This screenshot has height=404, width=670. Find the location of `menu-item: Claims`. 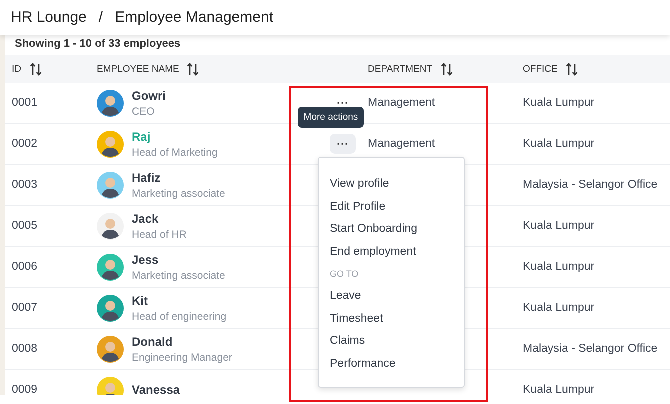

menu-item: Claims is located at coordinates (342, 341).